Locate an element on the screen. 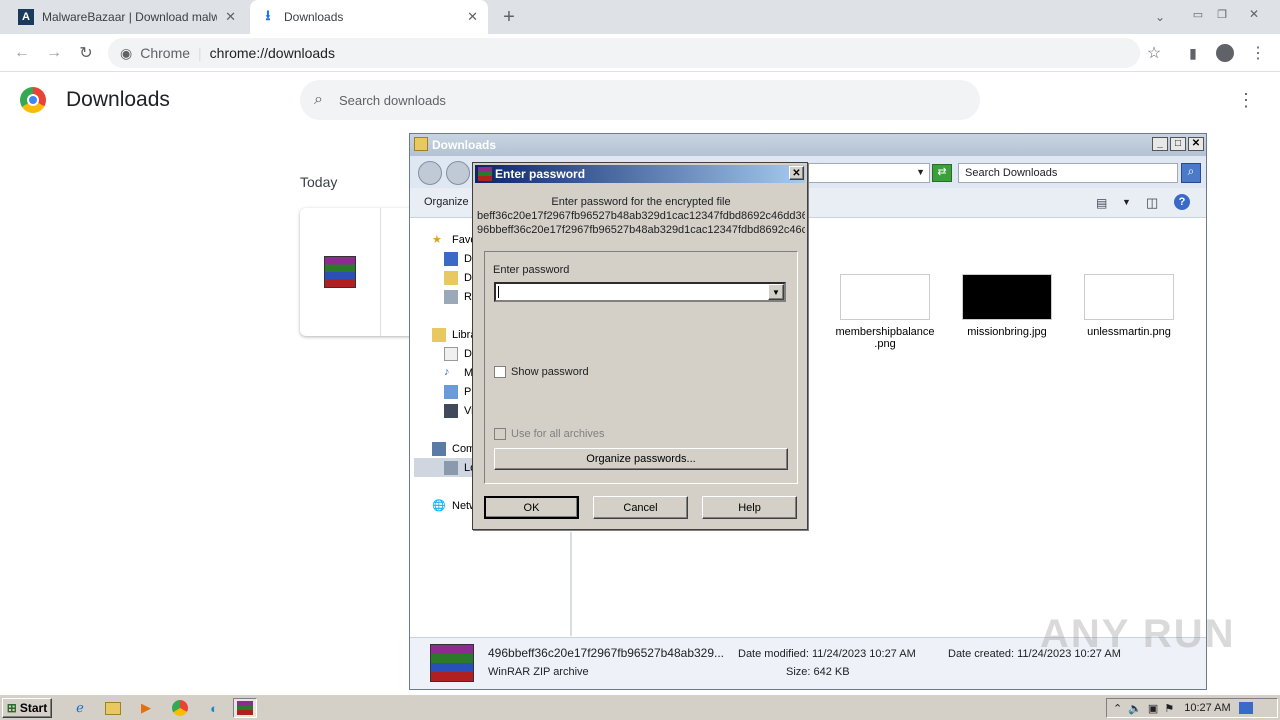  show-desktop-icon is located at coordinates (1245, 708).